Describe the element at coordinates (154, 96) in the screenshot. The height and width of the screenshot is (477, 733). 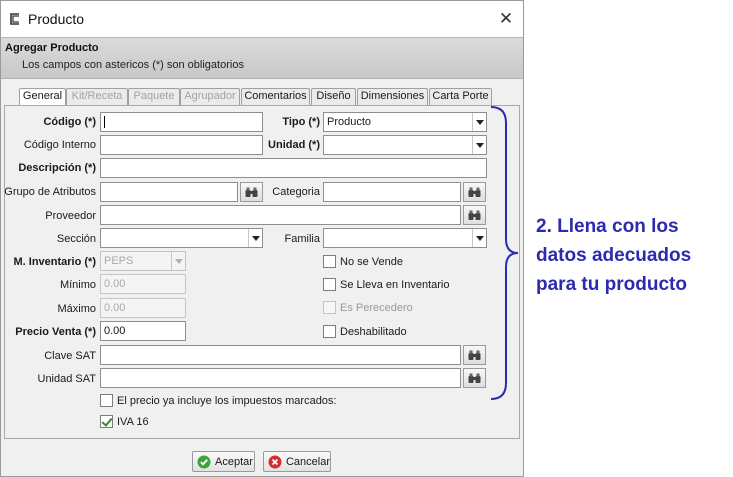
I see `tab-paquete: Paquete` at that location.